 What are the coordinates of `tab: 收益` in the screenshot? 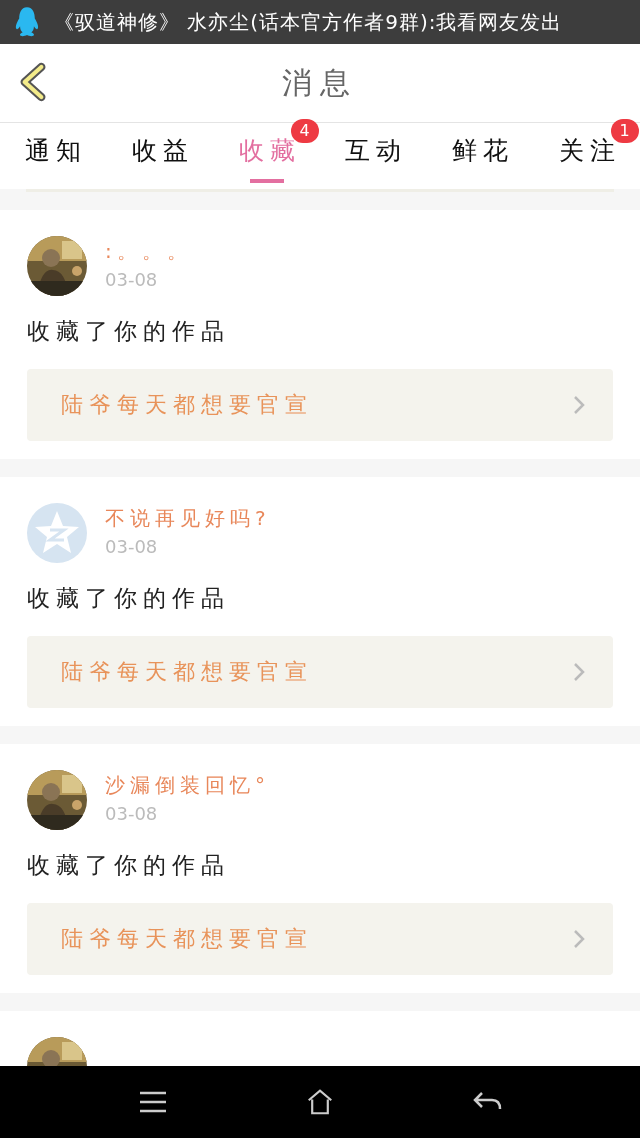 It's located at (160, 150).